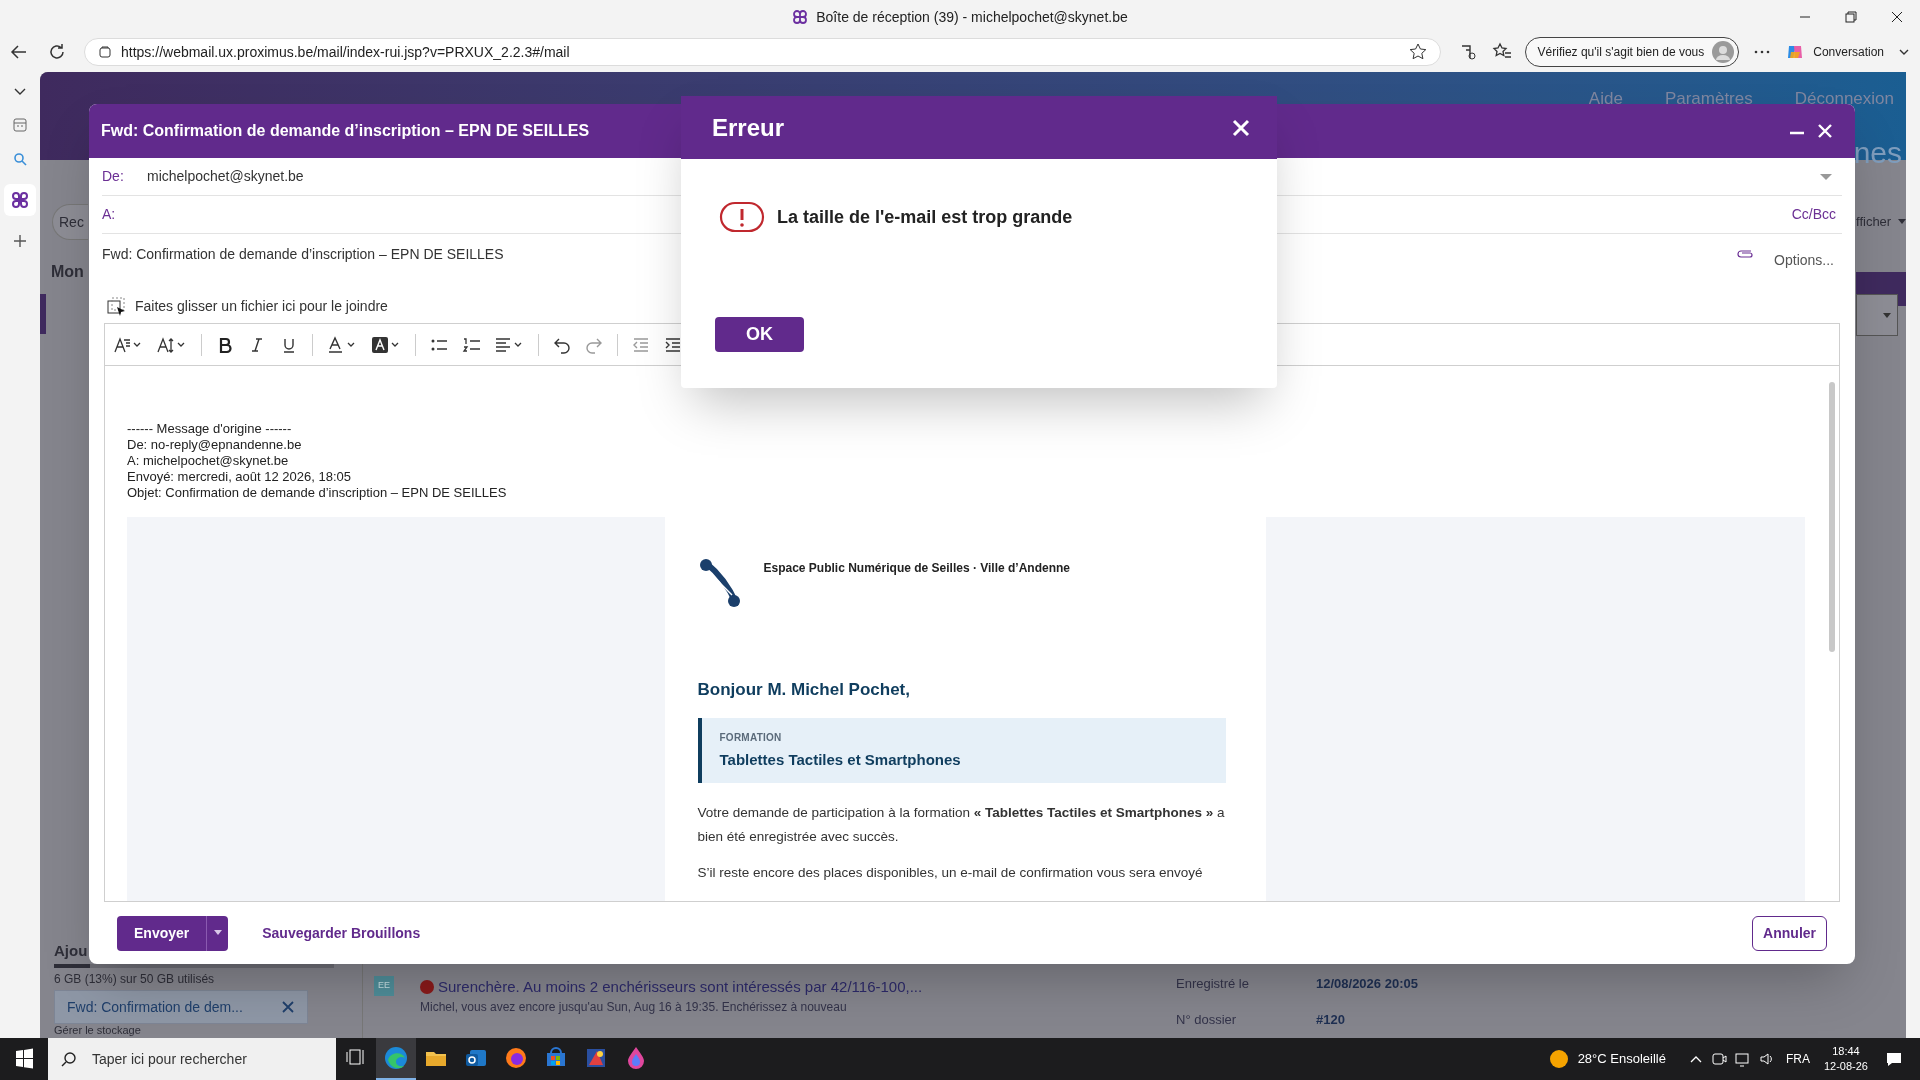  I want to click on add-link: Ajou, so click(71, 951).